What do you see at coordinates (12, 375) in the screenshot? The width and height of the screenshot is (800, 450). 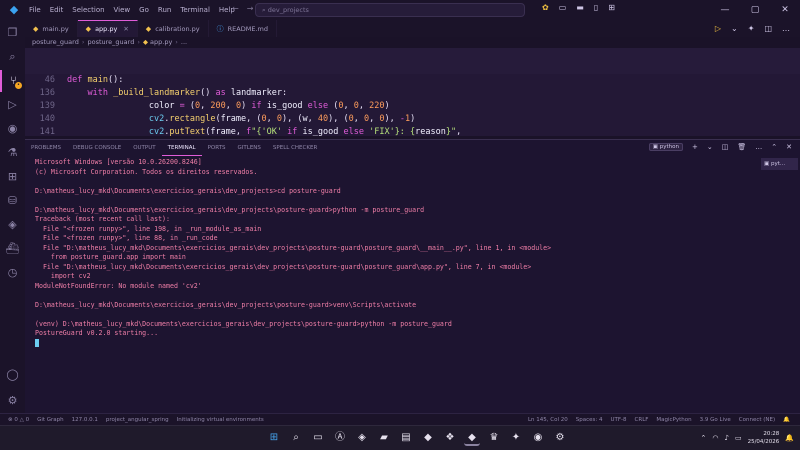 I see `account-icon: ◯` at bounding box center [12, 375].